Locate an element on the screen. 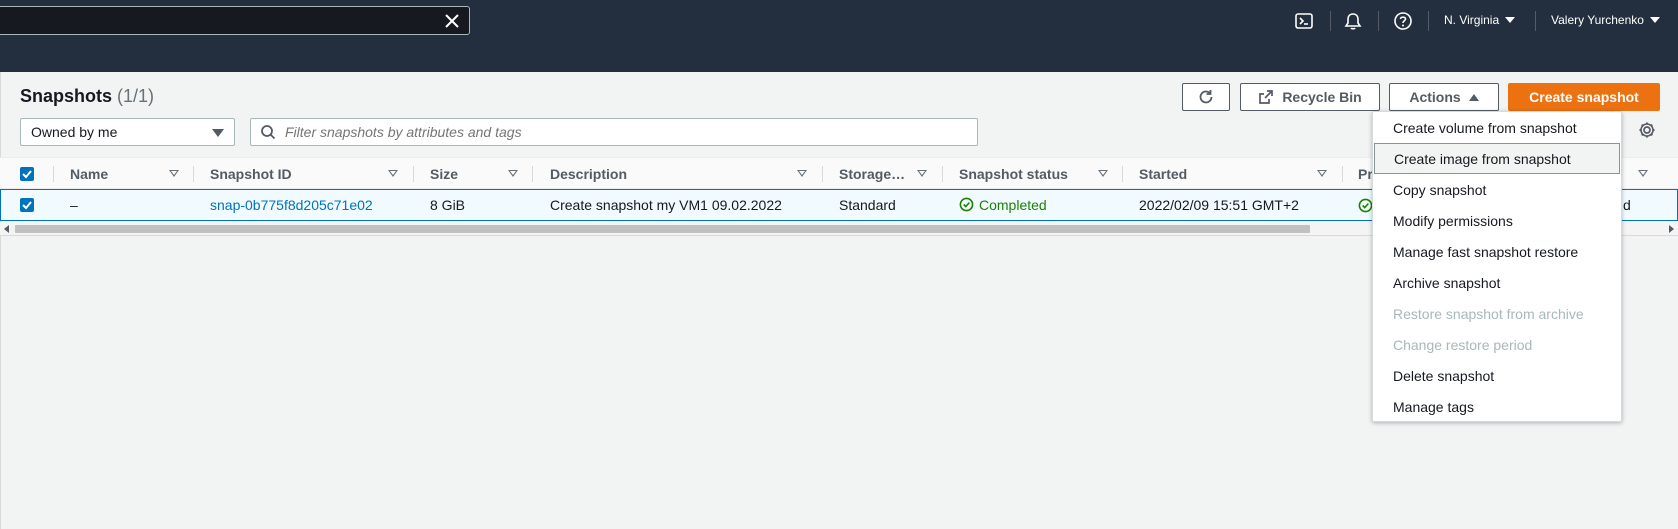  help-icon is located at coordinates (1403, 21).